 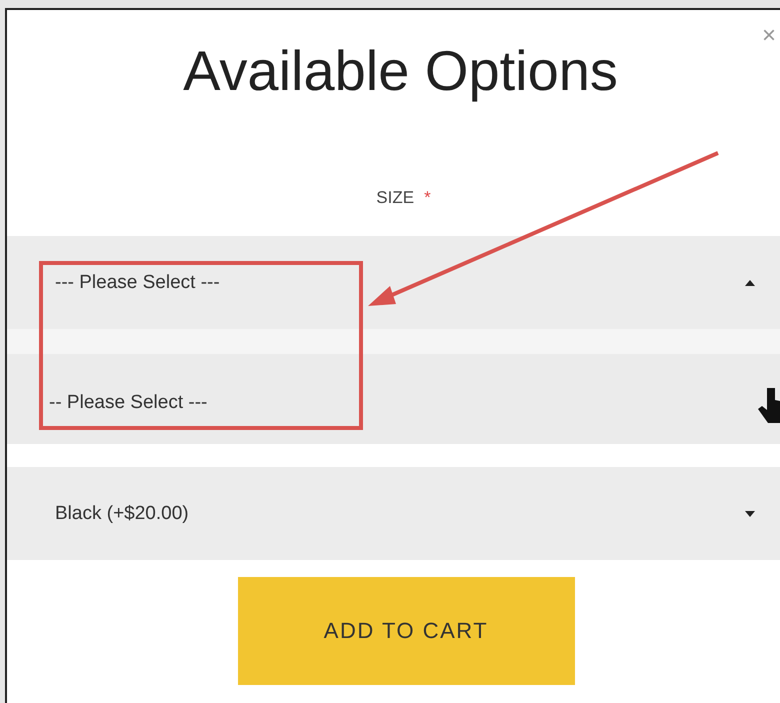 What do you see at coordinates (769, 405) in the screenshot?
I see `hand-cursor-icon` at bounding box center [769, 405].